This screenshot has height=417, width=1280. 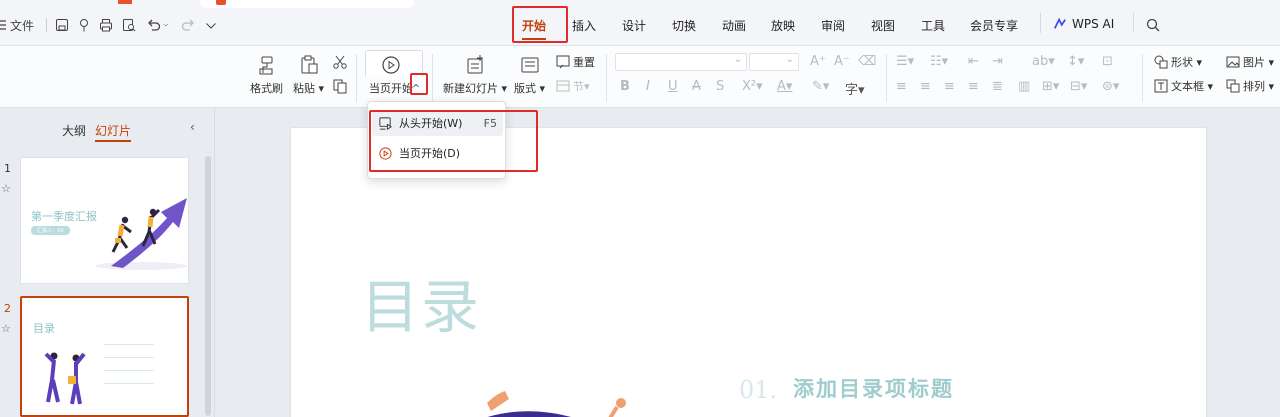 I want to click on panel-scrollbar, so click(x=208, y=286).